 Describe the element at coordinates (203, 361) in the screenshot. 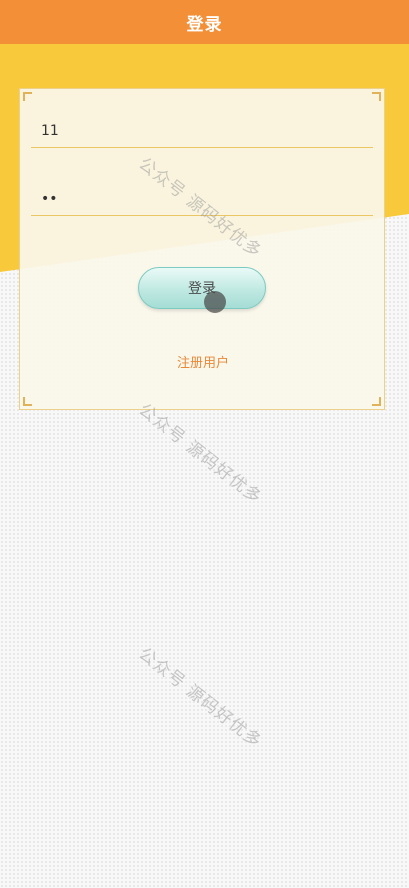

I see `register-link: 注册用户` at that location.